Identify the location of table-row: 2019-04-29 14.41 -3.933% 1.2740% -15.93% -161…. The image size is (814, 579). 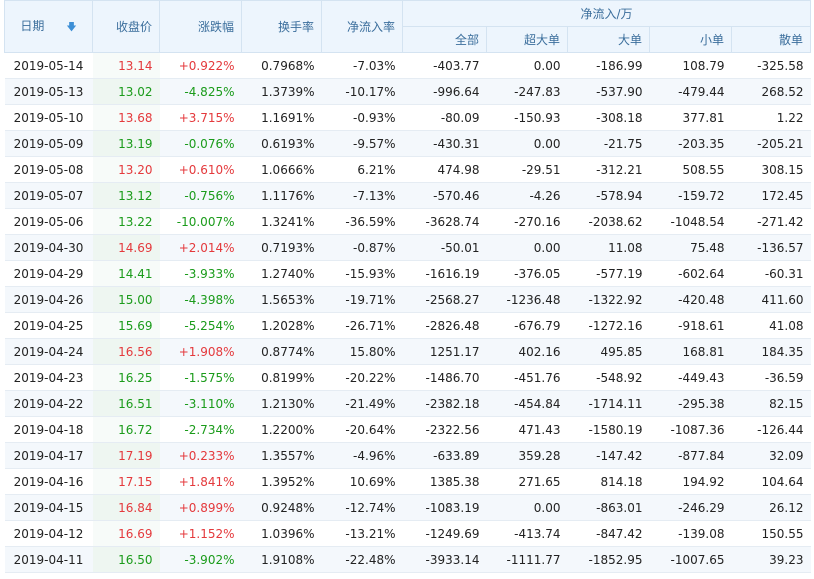
(407, 273).